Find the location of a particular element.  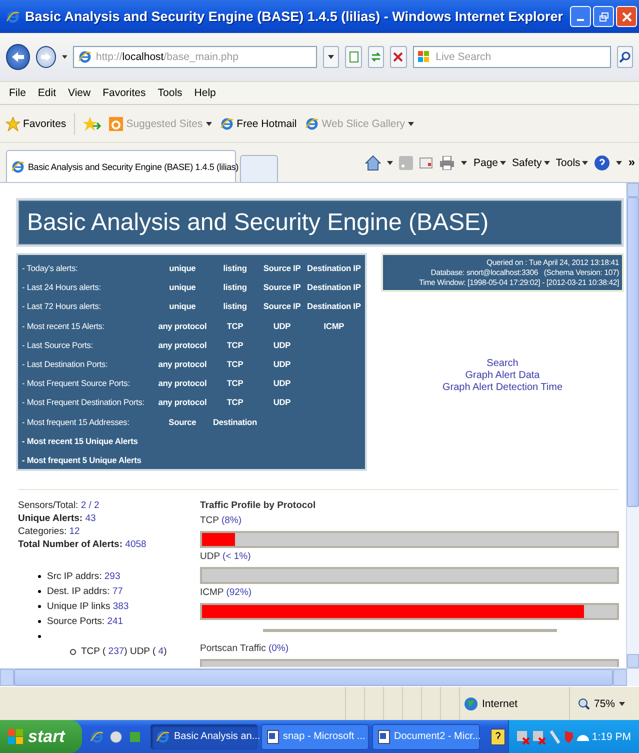

back-button is located at coordinates (18, 57).